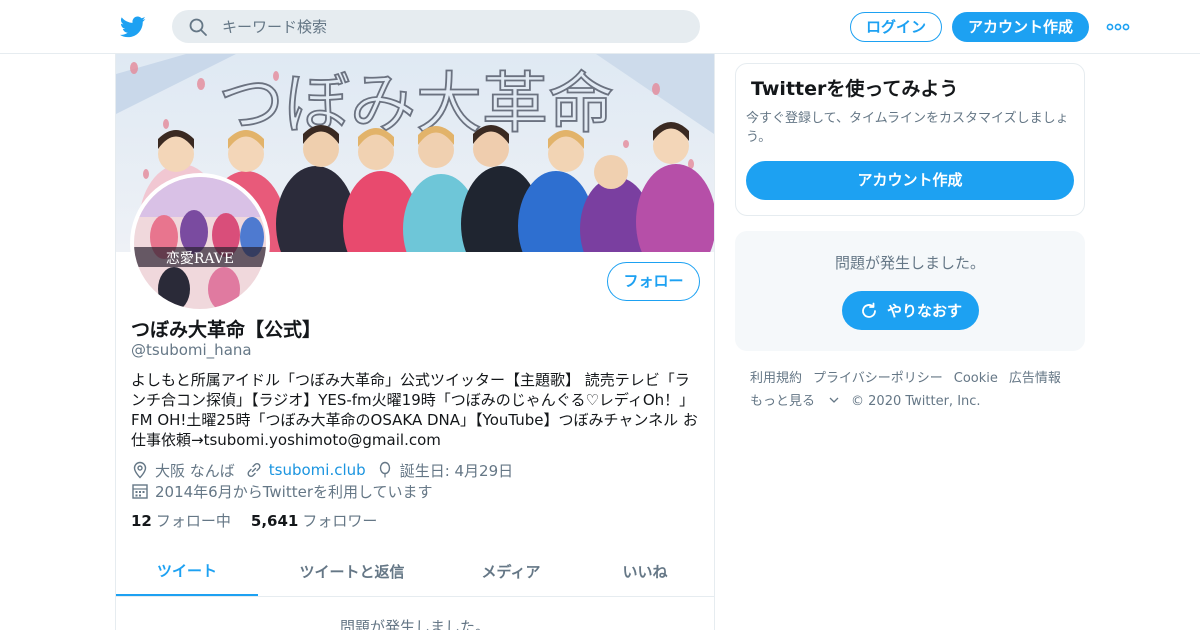  I want to click on profile-handle: @tsubomi_hana, so click(191, 350).